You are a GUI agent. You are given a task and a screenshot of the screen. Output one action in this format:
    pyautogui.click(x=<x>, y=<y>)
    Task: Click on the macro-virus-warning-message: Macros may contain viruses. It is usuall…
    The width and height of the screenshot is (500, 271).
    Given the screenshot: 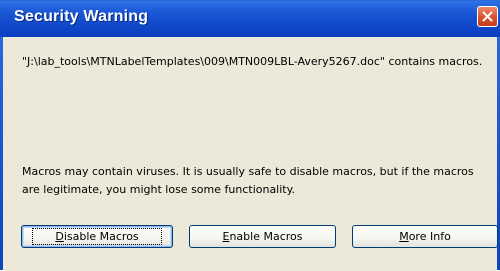 What is the action you would take?
    pyautogui.click(x=248, y=180)
    